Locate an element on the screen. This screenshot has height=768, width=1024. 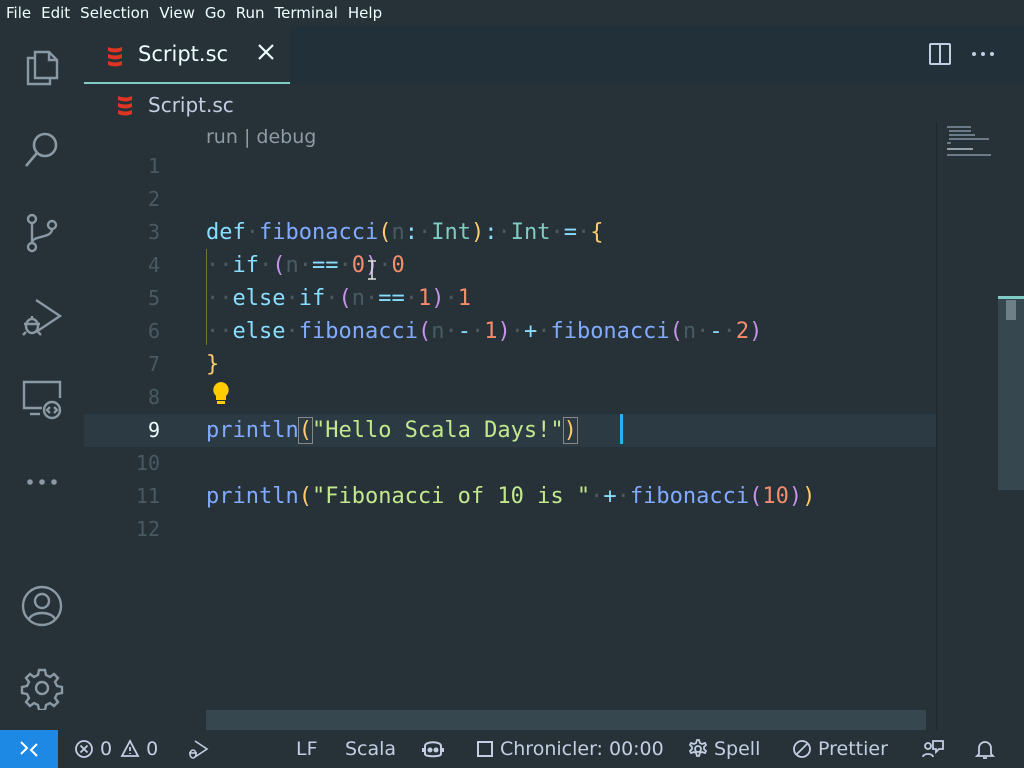
minimap is located at coordinates (966, 426).